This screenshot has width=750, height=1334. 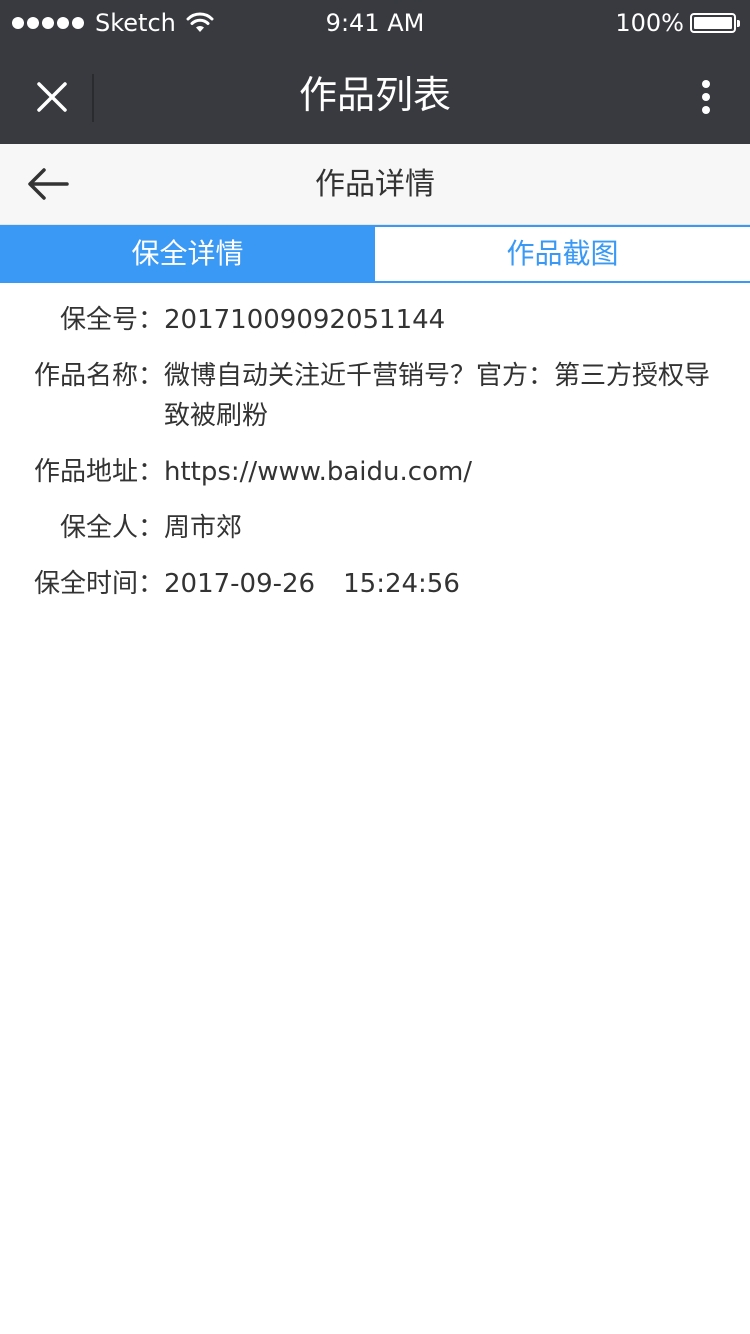 I want to click on status-right: 100%, so click(x=677, y=23).